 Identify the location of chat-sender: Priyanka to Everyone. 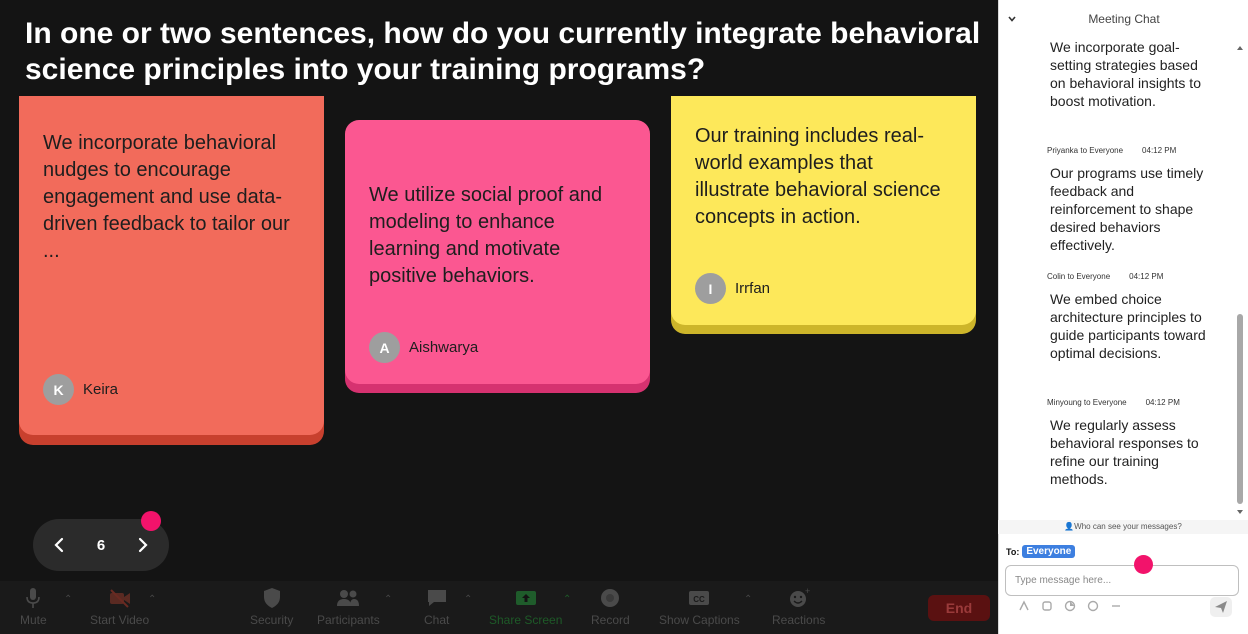
(1085, 150).